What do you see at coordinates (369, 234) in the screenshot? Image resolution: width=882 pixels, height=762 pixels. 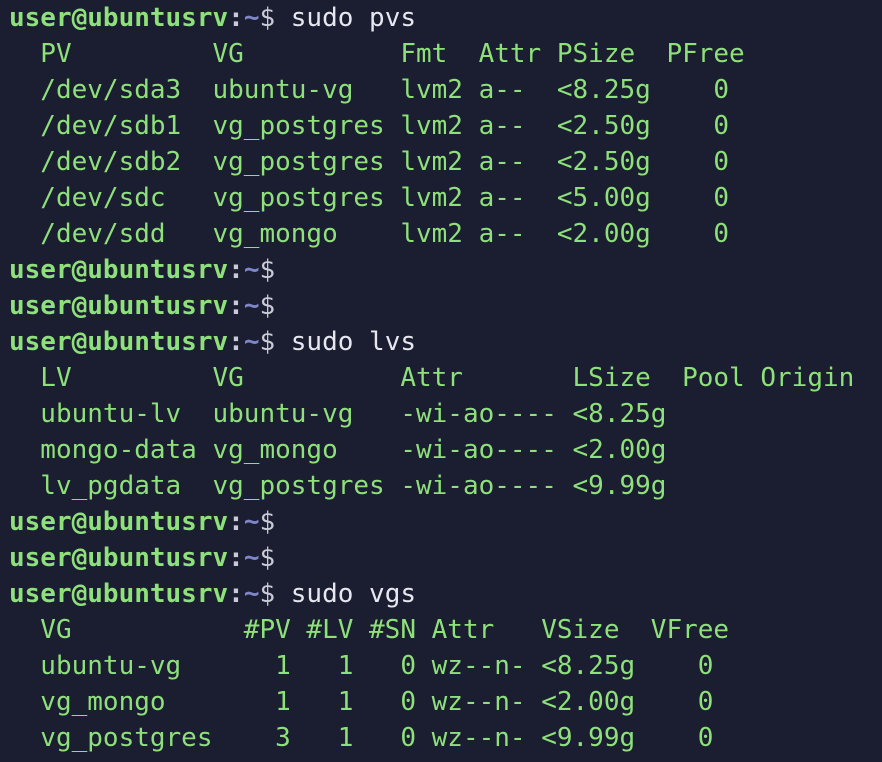 I see `output-text: /dev/sdd vg_mongo lvm2 a-- <2.00g 0` at bounding box center [369, 234].